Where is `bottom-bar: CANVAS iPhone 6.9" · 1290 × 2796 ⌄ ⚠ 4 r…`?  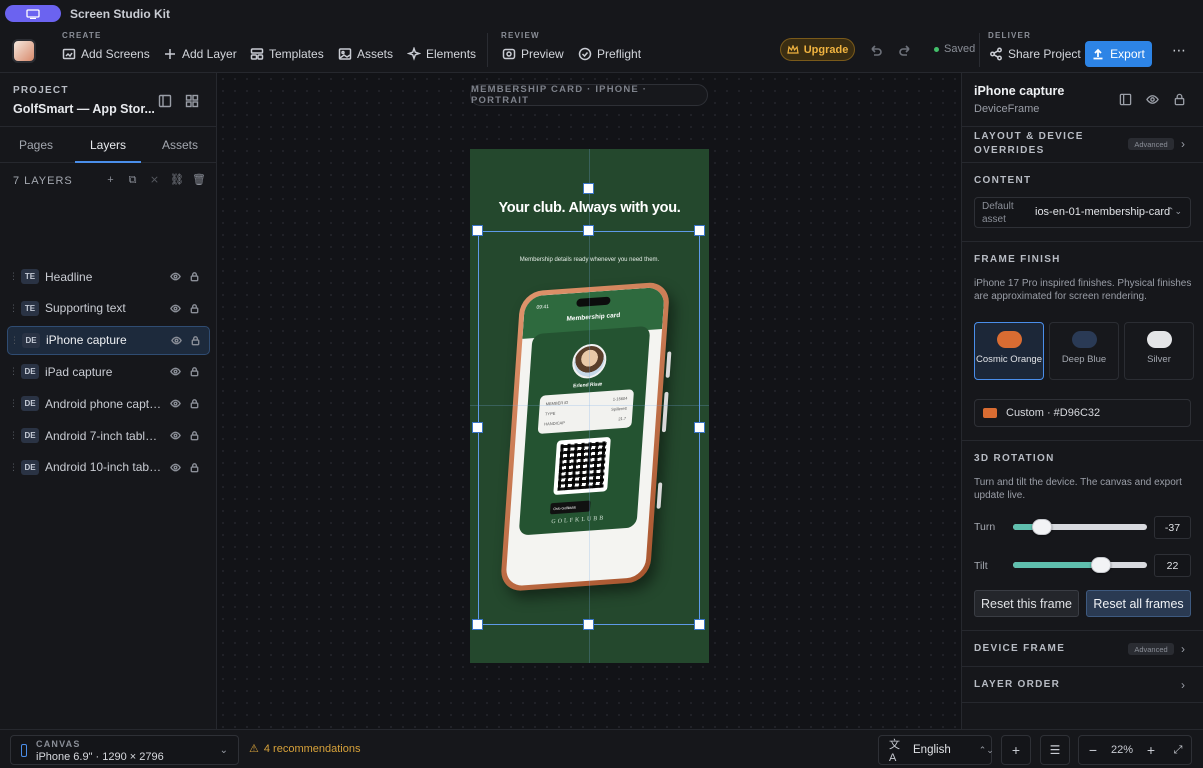 bottom-bar: CANVAS iPhone 6.9" · 1290 × 2796 ⌄ ⚠ 4 r… is located at coordinates (601, 748).